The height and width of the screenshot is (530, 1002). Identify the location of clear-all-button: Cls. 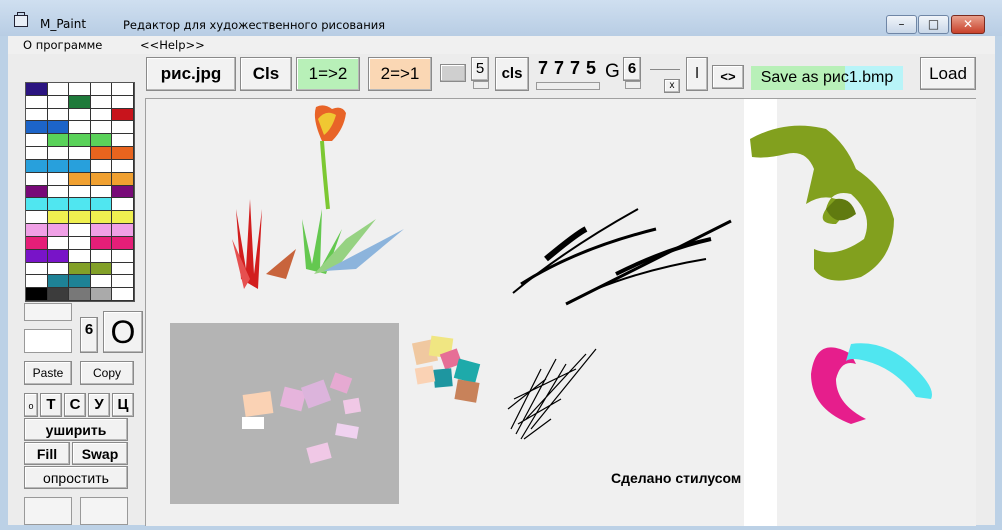
(266, 74).